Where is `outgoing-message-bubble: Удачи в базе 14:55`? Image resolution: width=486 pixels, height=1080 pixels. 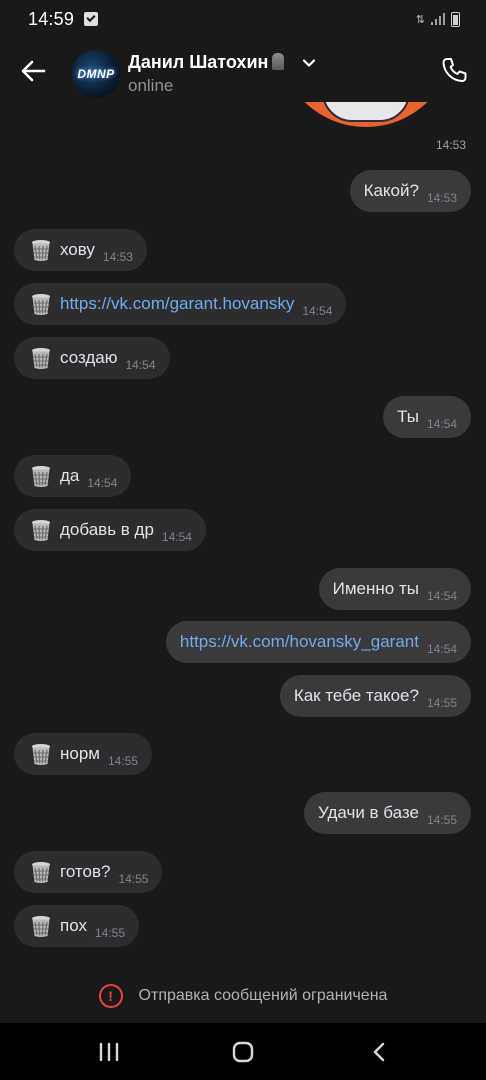
outgoing-message-bubble: Удачи в базе 14:55 is located at coordinates (387, 813).